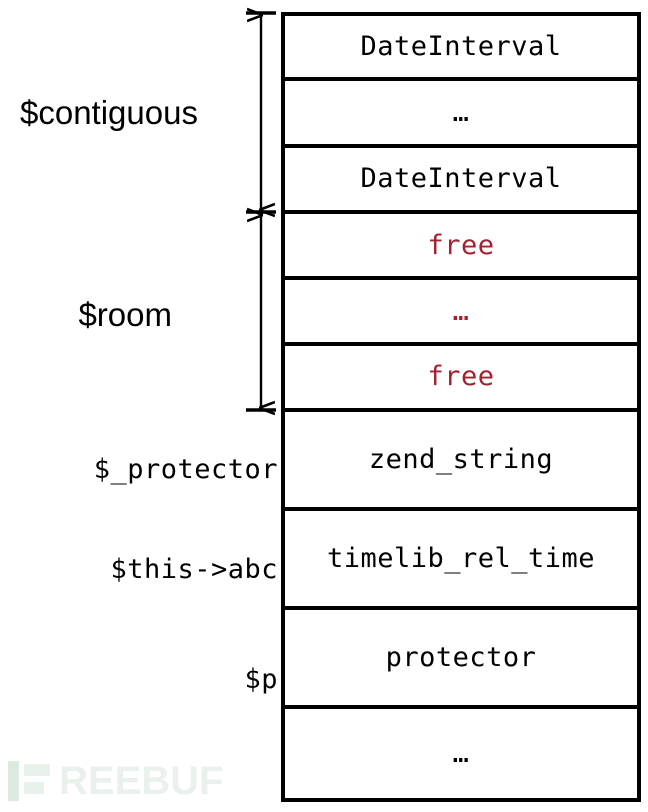 This screenshot has width=648, height=812. Describe the element at coordinates (185, 469) in the screenshot. I see `label-protector: $_protector` at that location.